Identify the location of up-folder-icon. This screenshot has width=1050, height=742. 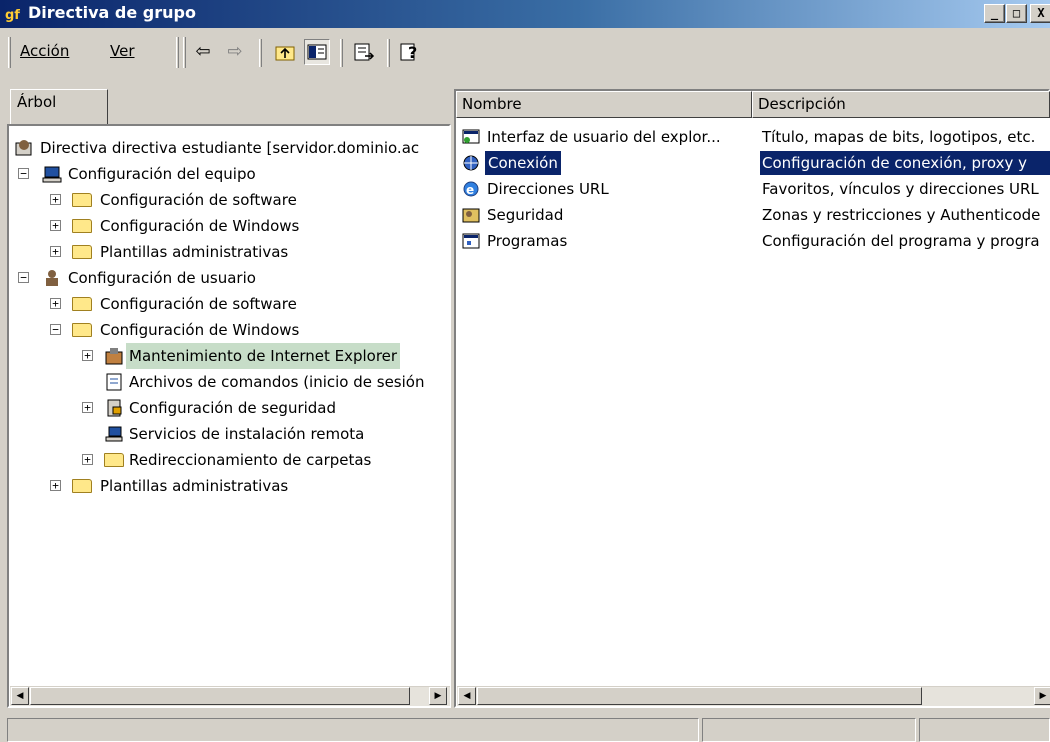
(285, 52).